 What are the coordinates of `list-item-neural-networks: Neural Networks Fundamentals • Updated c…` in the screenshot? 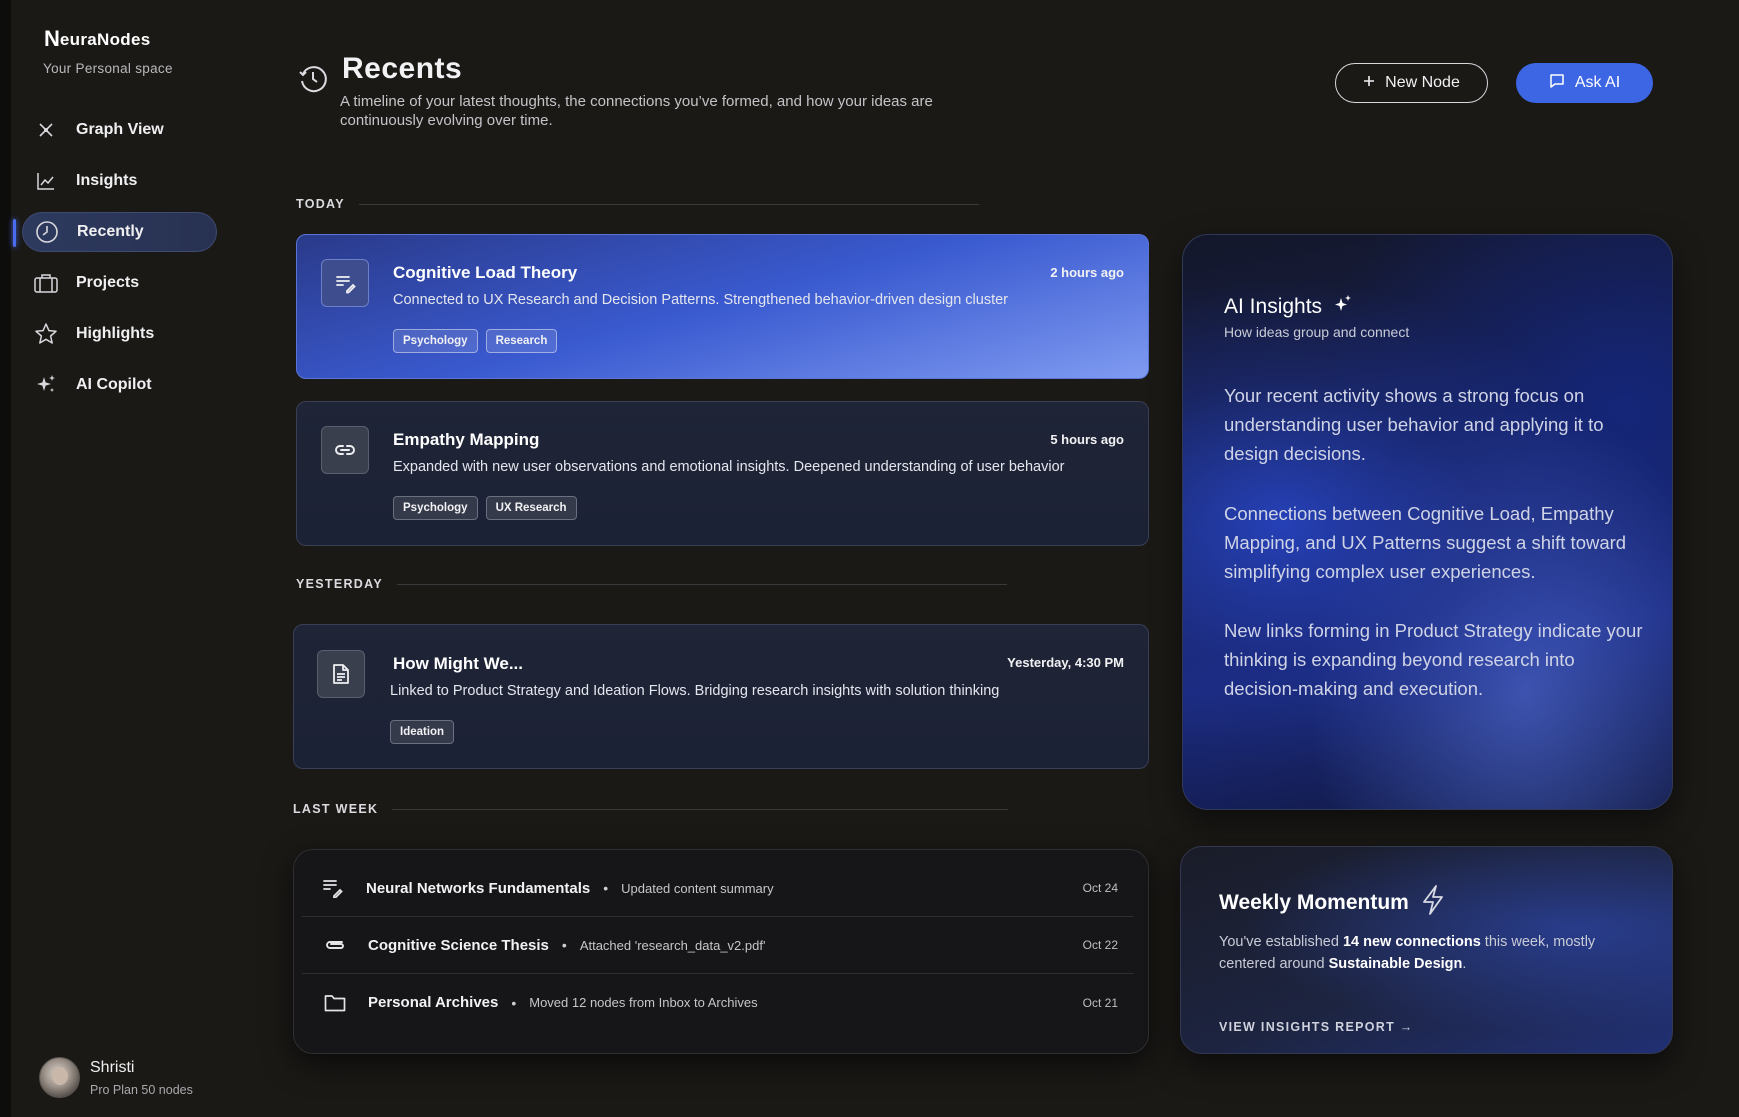 It's located at (718, 888).